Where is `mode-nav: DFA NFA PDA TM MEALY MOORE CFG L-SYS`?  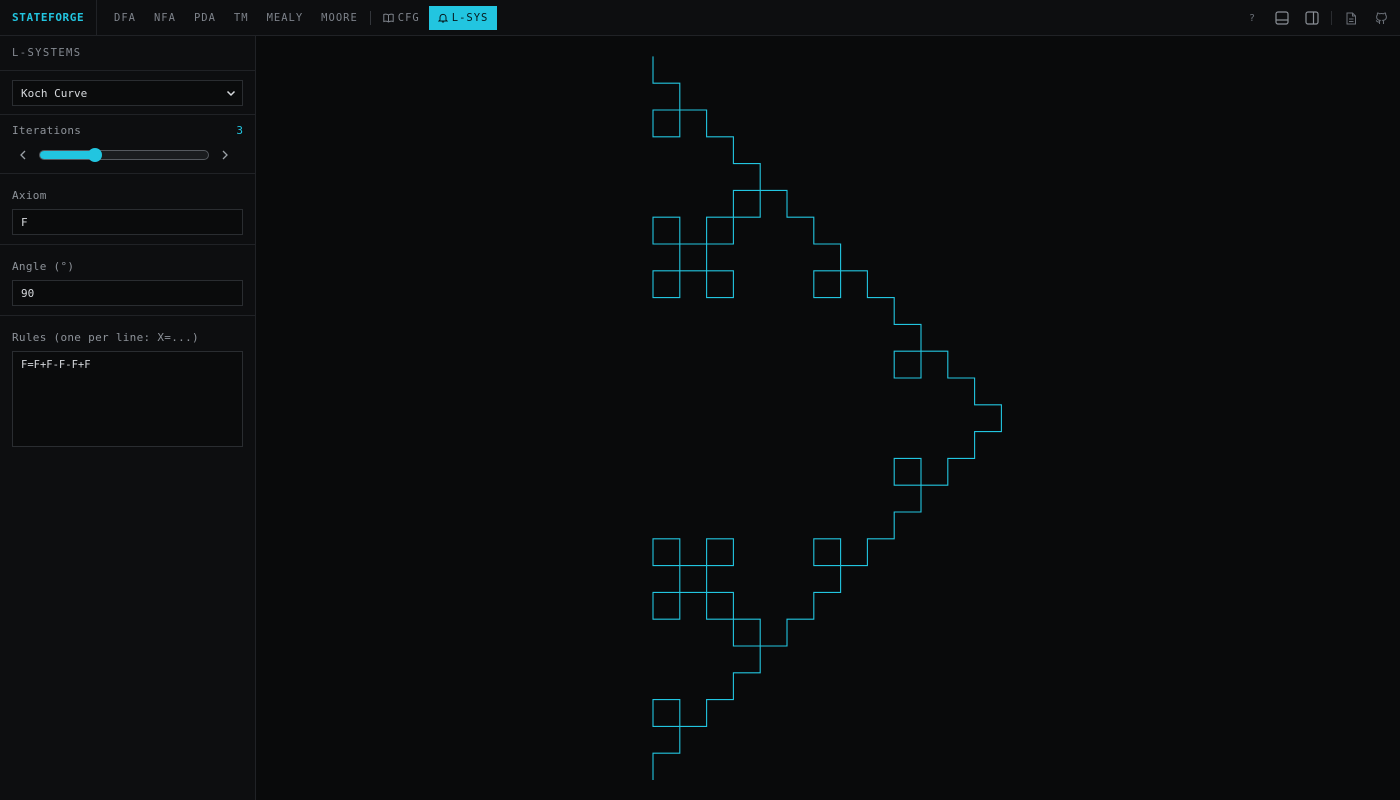 mode-nav: DFA NFA PDA TM MEALY MOORE CFG L-SYS is located at coordinates (297, 18).